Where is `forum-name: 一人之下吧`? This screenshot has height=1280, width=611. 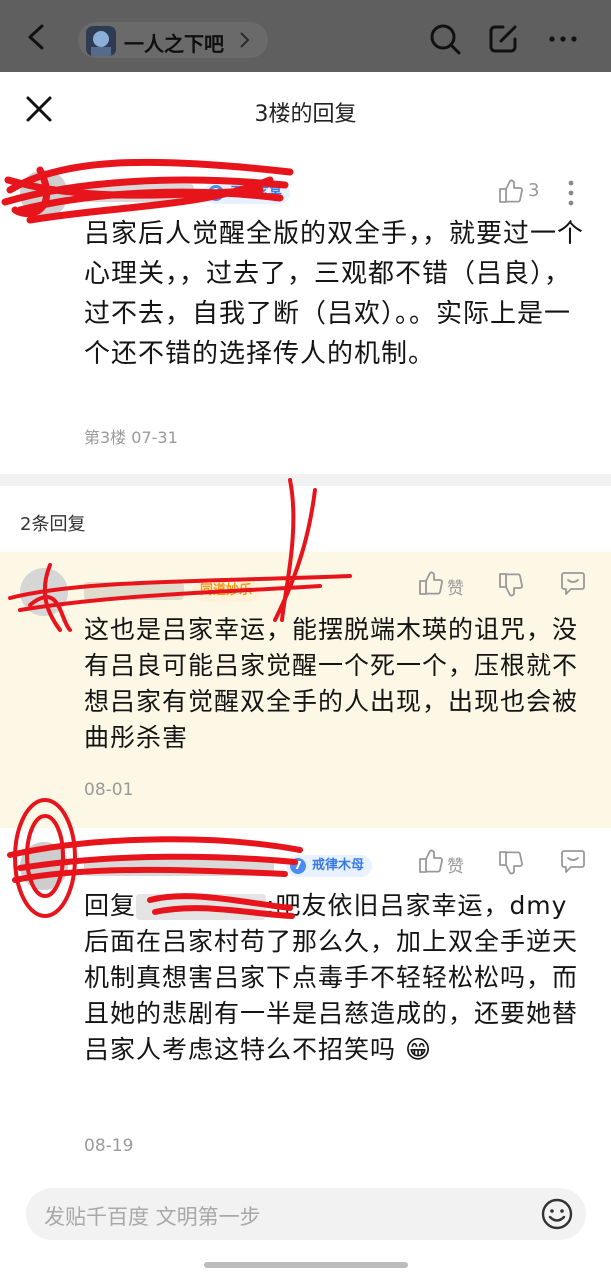 forum-name: 一人之下吧 is located at coordinates (174, 42).